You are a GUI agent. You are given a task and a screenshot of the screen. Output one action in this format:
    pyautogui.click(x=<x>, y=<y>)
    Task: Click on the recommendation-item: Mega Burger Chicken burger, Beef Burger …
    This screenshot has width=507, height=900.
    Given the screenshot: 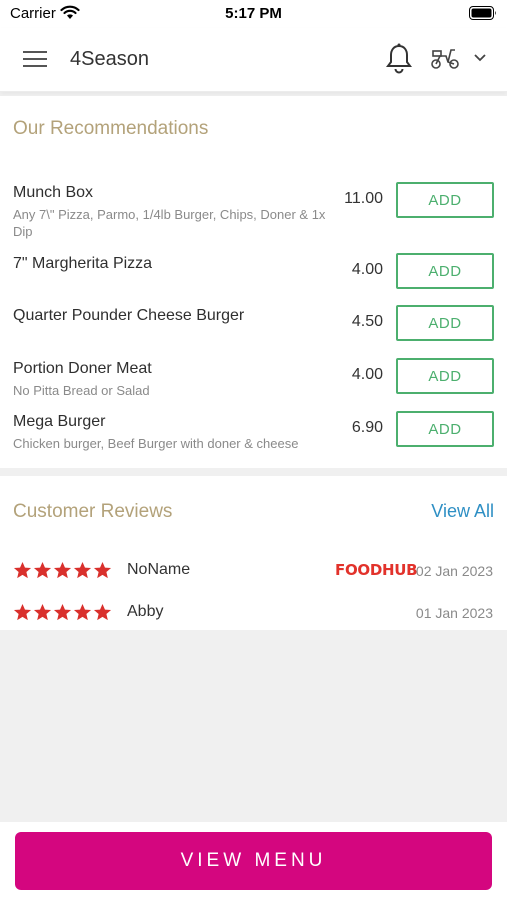 What is the action you would take?
    pyautogui.click(x=253, y=436)
    